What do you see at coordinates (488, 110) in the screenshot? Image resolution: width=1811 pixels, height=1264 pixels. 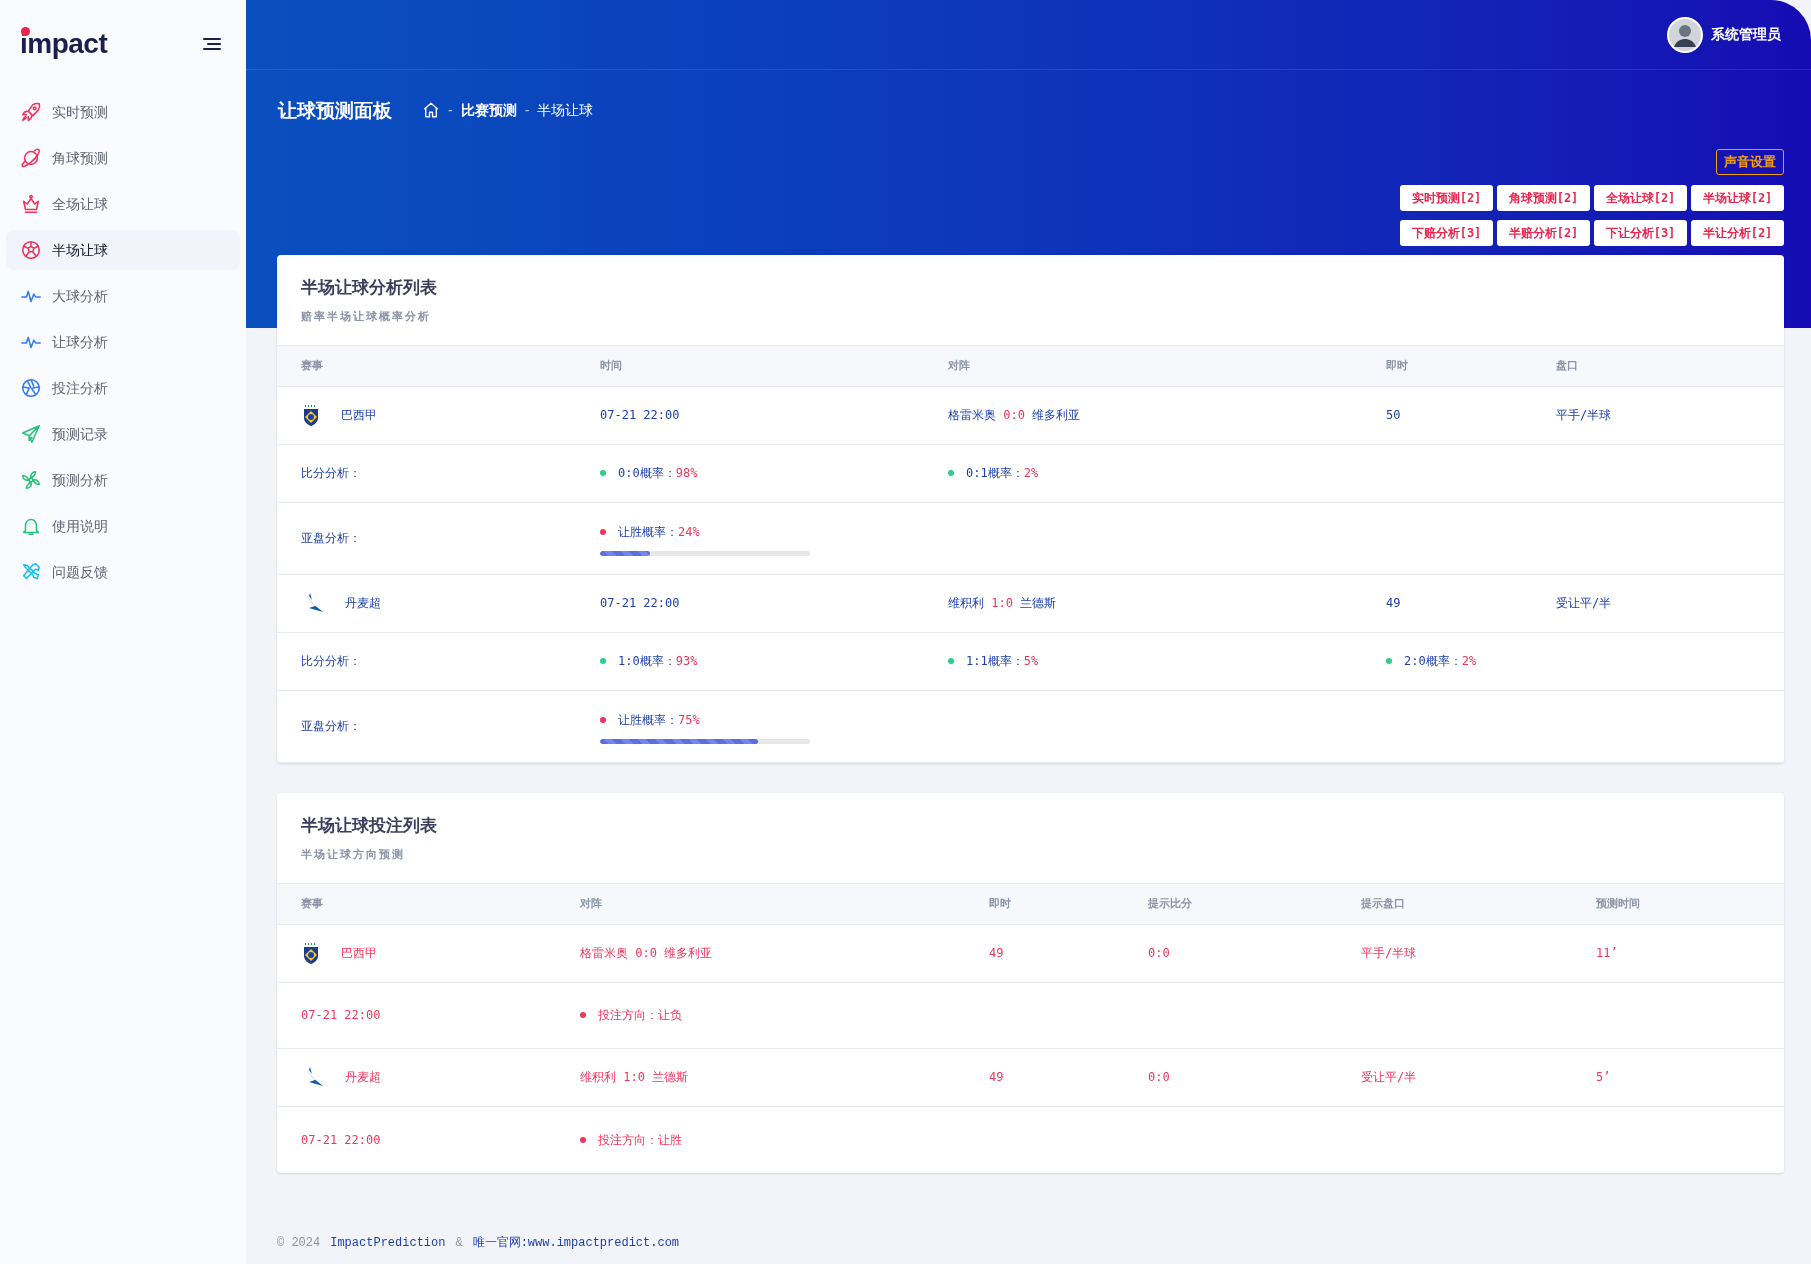 I see `breadcrumb-link: 比赛预测` at bounding box center [488, 110].